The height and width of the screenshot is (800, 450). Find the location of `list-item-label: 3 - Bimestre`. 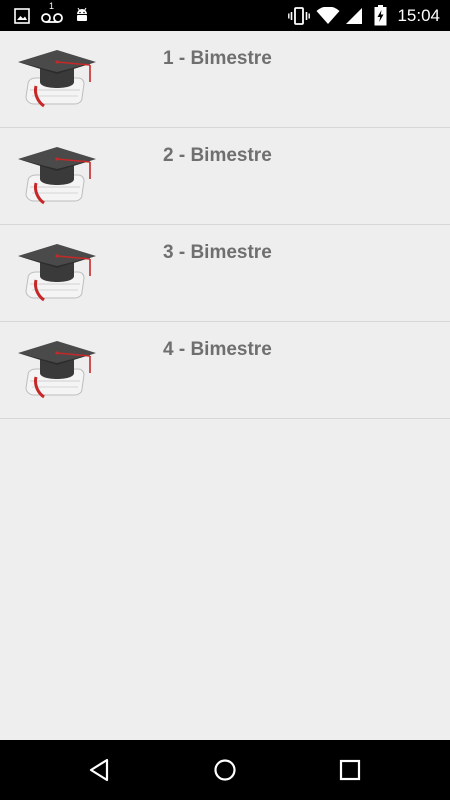

list-item-label: 3 - Bimestre is located at coordinates (217, 252).